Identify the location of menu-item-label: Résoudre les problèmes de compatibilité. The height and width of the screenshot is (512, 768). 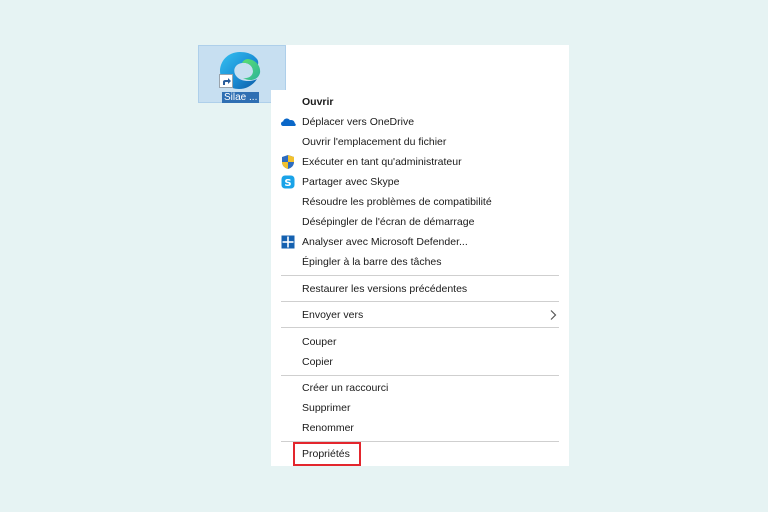
(397, 202).